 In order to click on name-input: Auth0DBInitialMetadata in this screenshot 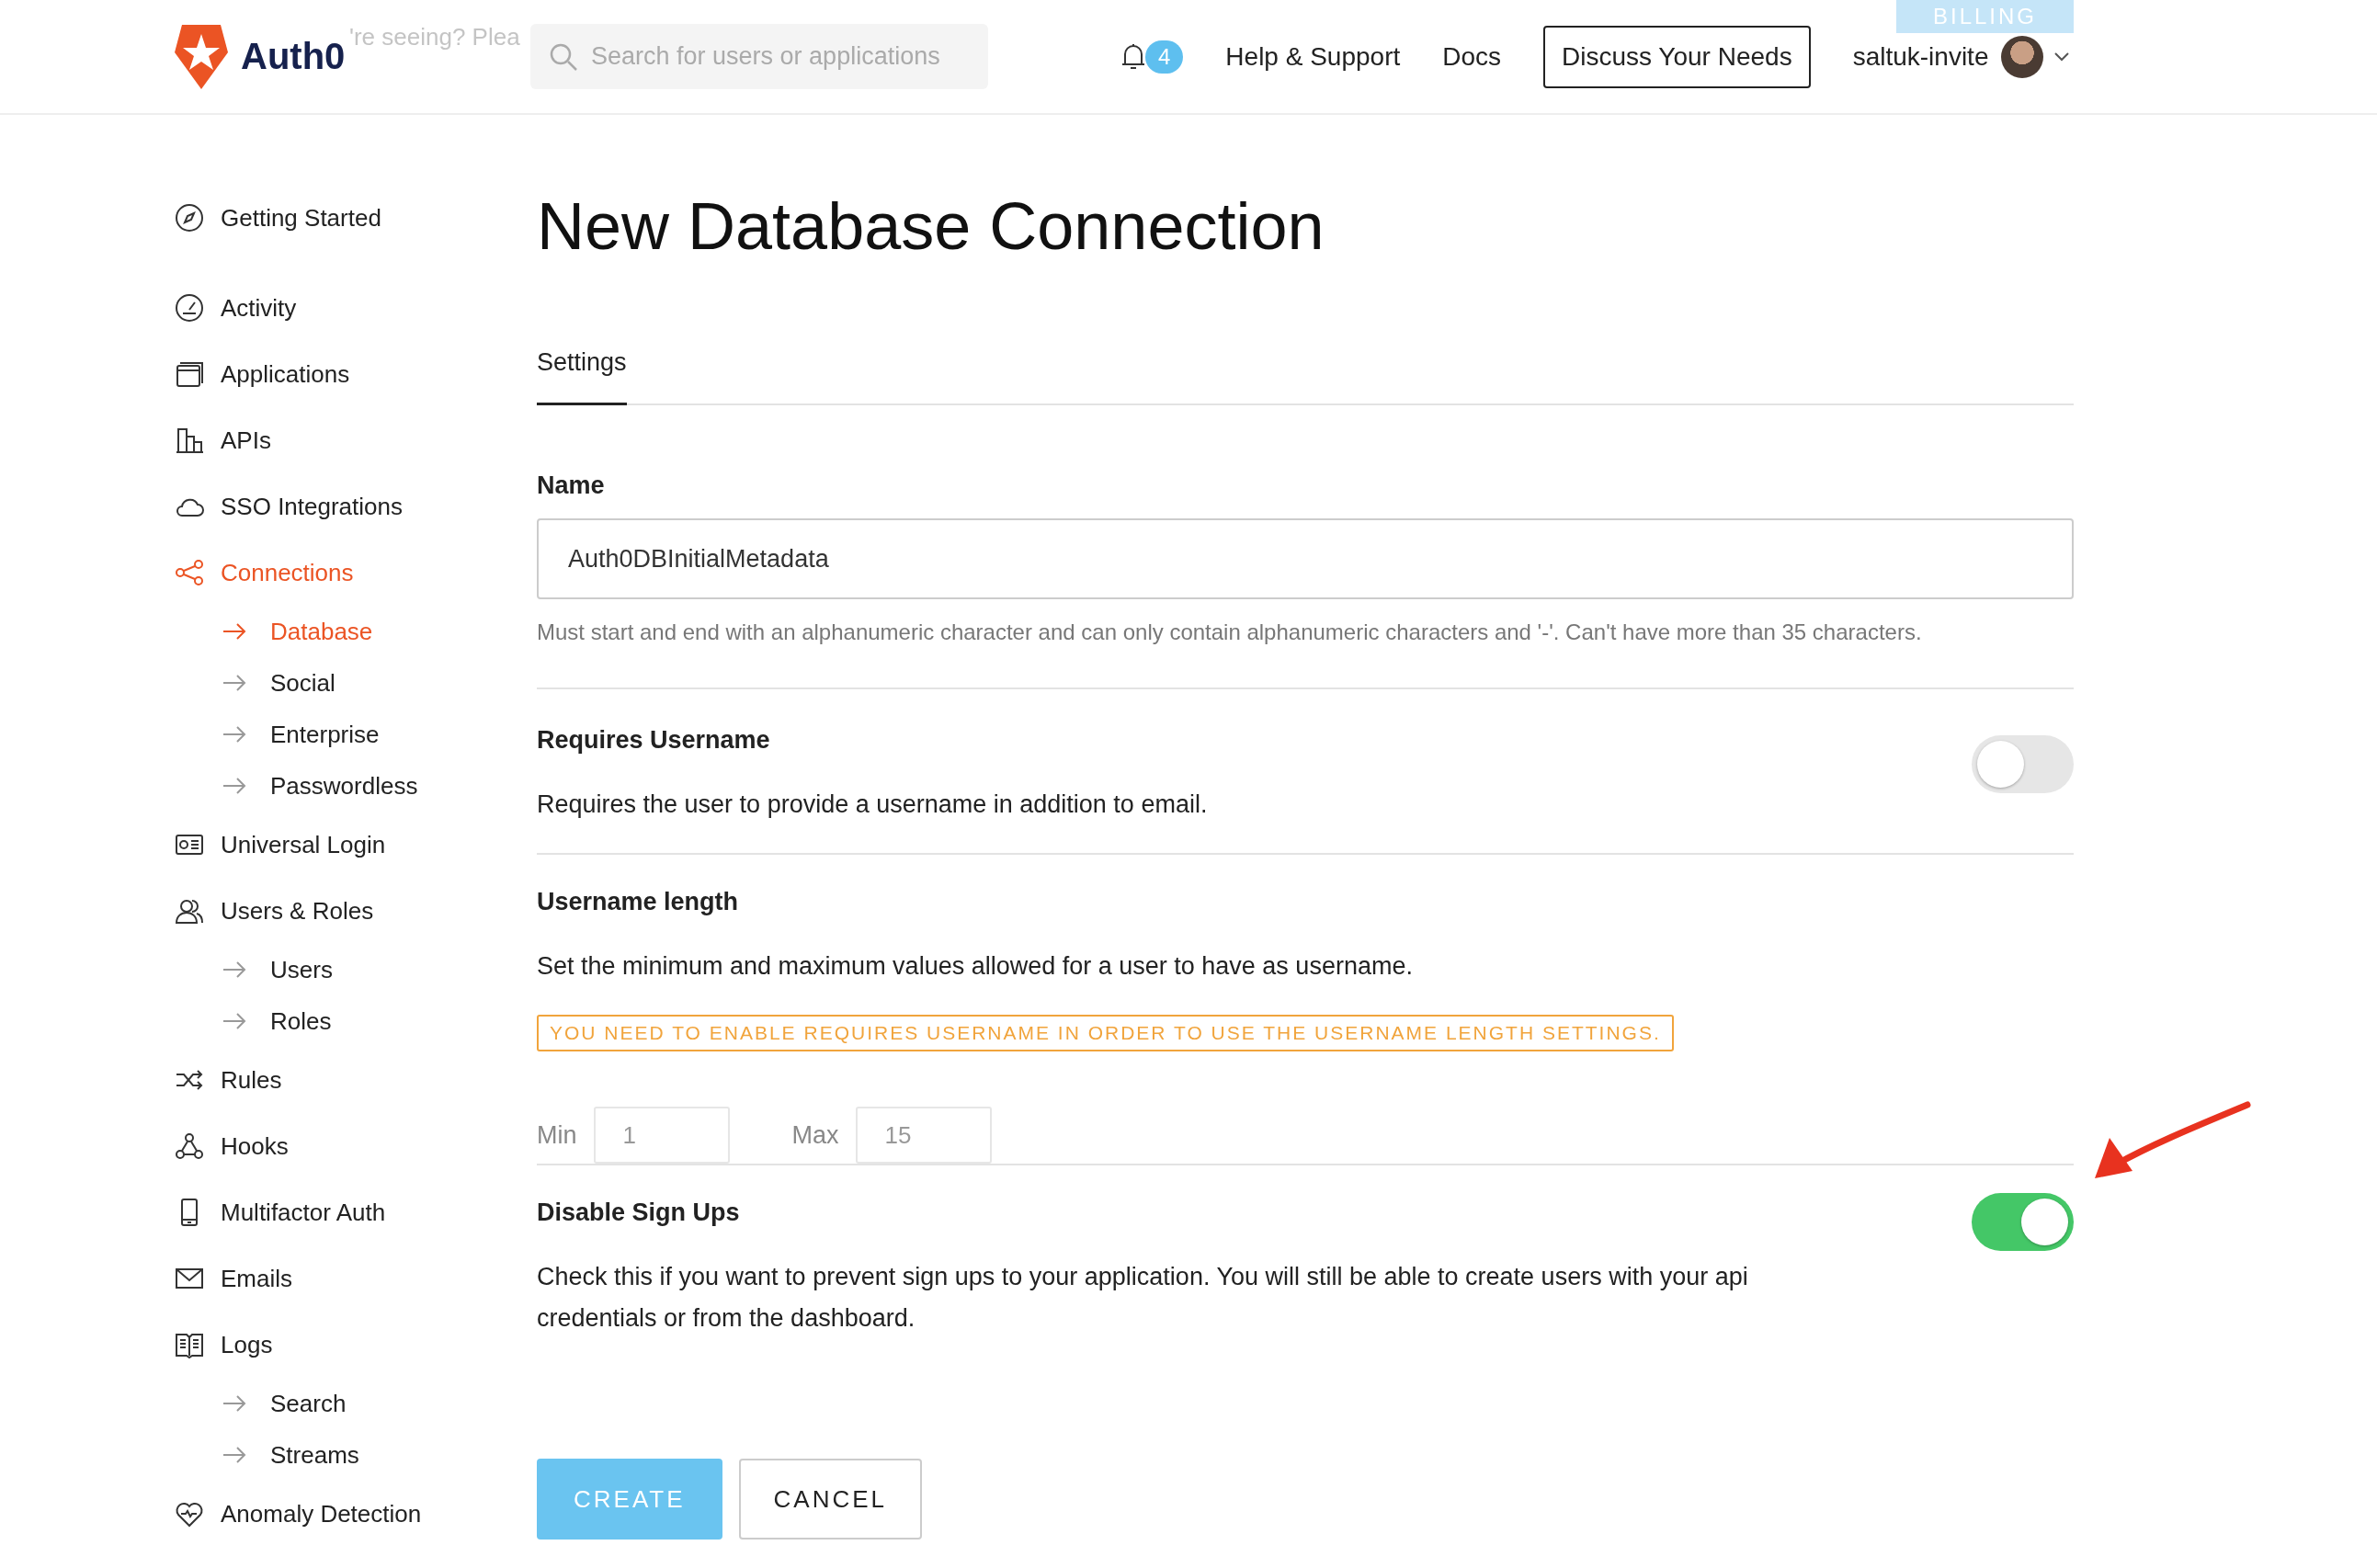, I will do `click(1305, 558)`.